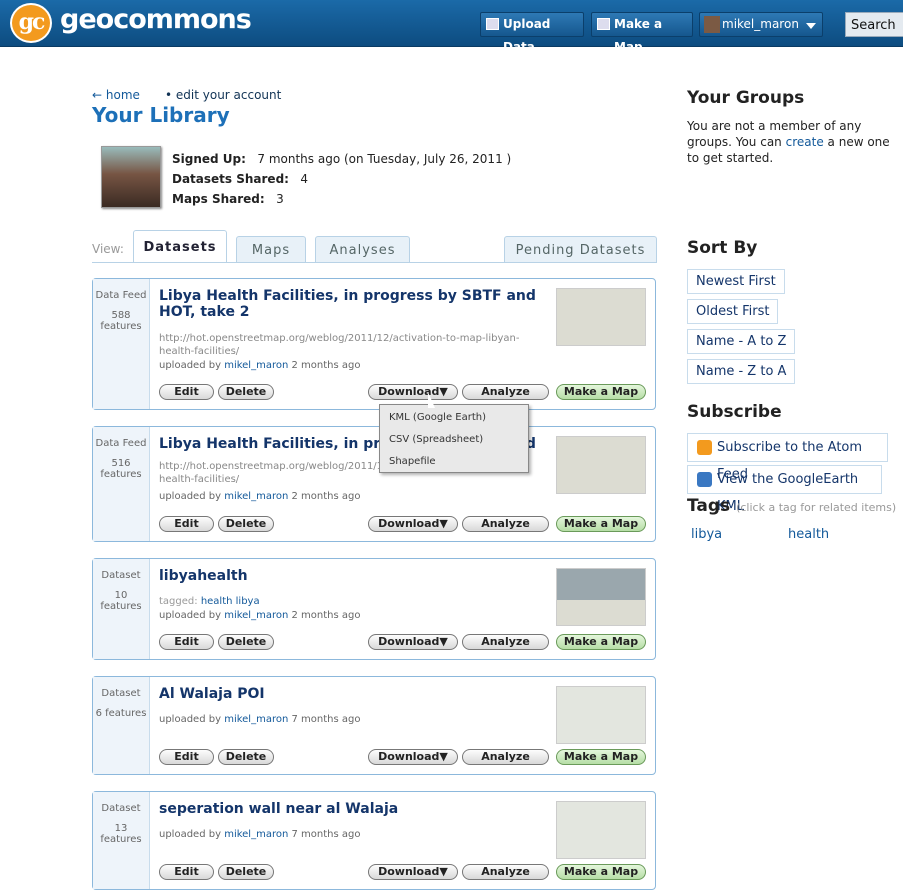 Image resolution: width=903 pixels, height=896 pixels. Describe the element at coordinates (374, 262) in the screenshot. I see `tab-divider` at that location.